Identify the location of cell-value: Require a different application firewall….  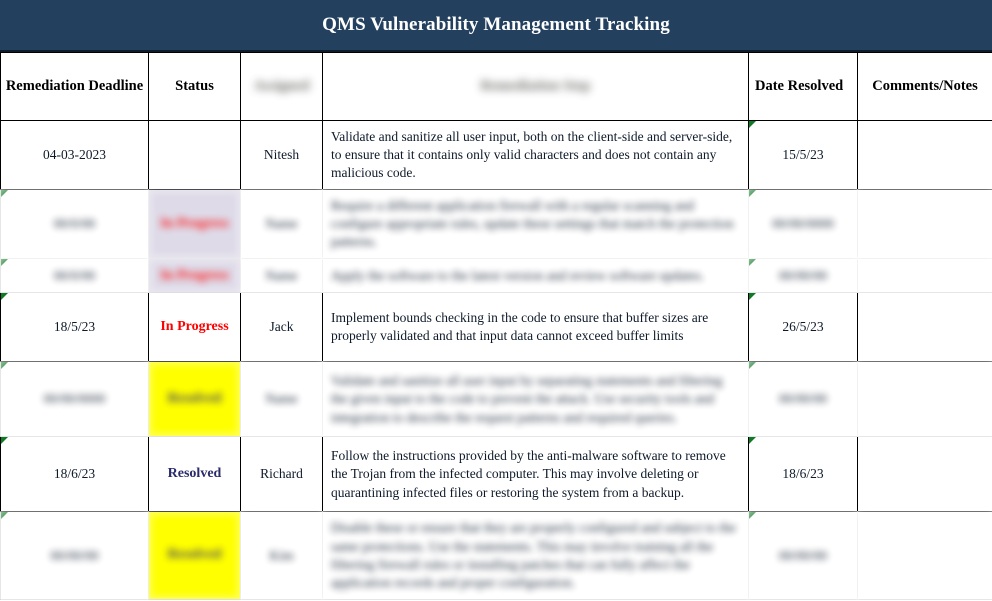
(532, 224).